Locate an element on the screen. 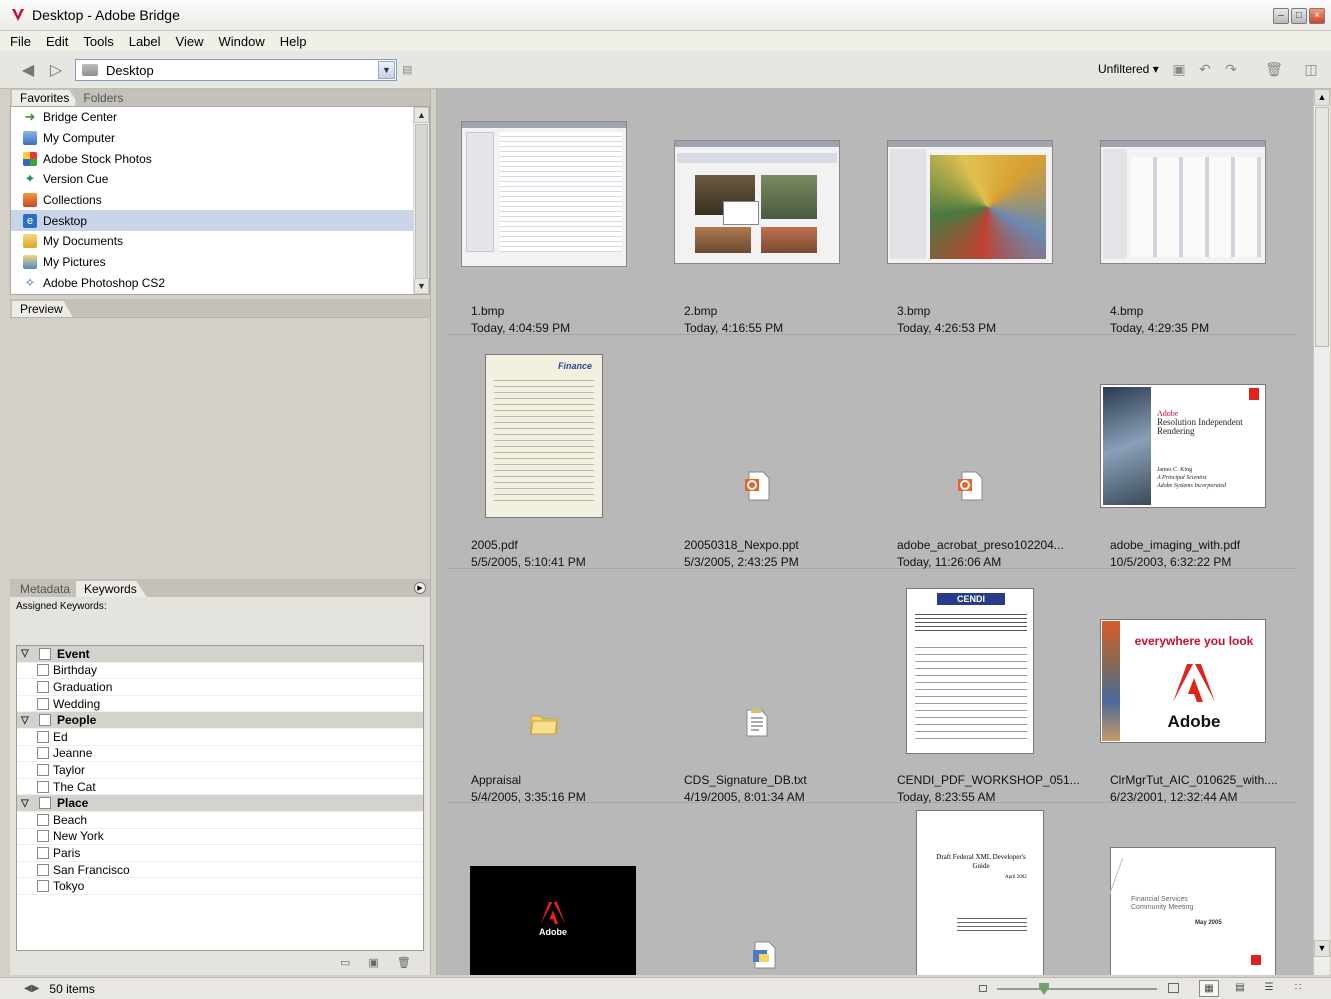  slider-knob is located at coordinates (1044, 989).